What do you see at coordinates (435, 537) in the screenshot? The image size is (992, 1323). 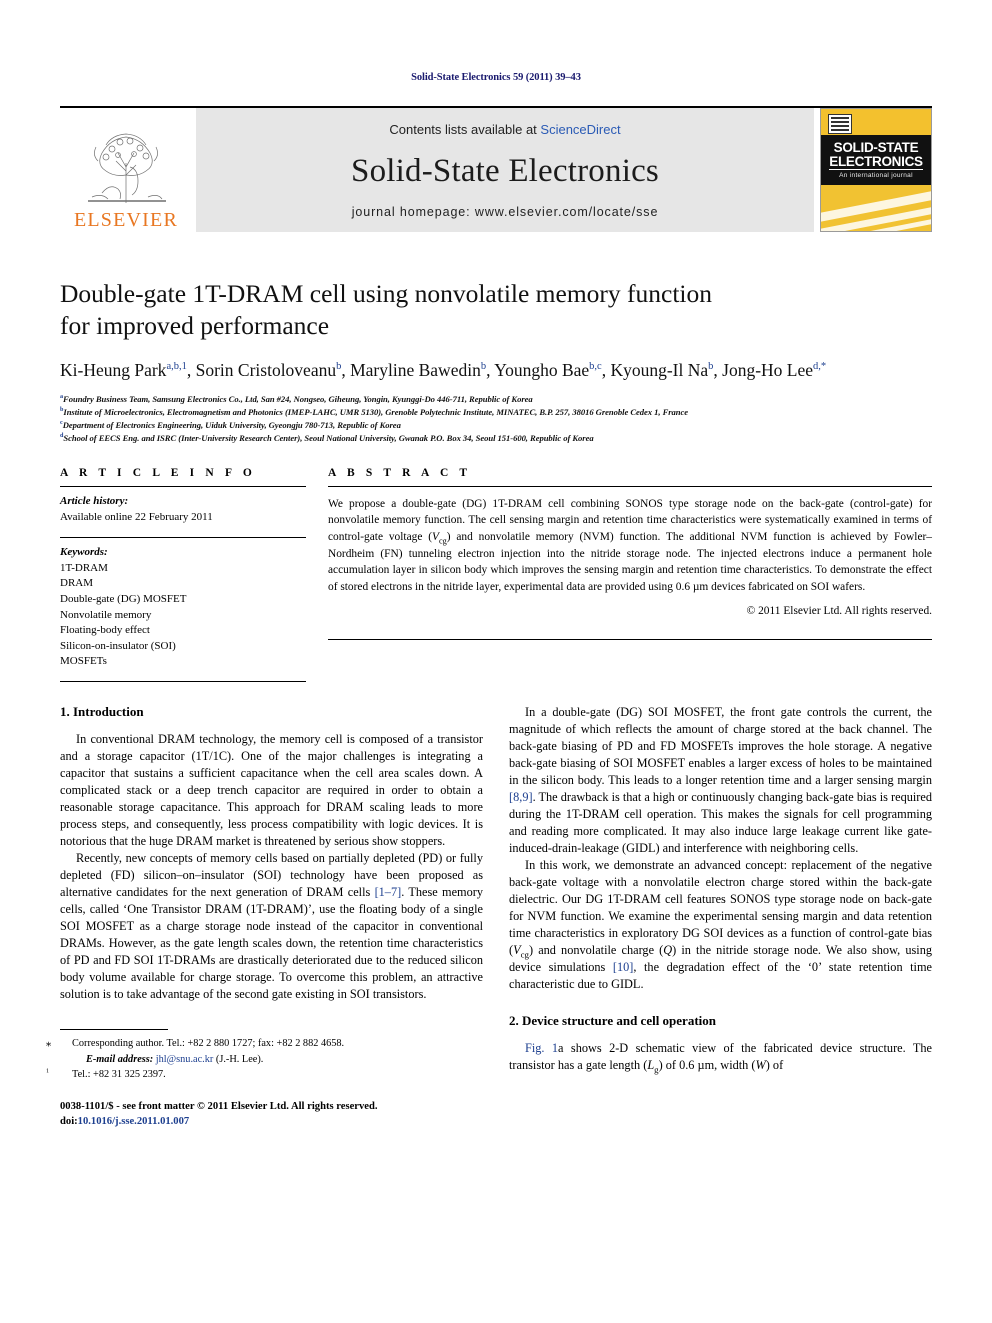 I see `abstract-vcg-symbol: V` at bounding box center [435, 537].